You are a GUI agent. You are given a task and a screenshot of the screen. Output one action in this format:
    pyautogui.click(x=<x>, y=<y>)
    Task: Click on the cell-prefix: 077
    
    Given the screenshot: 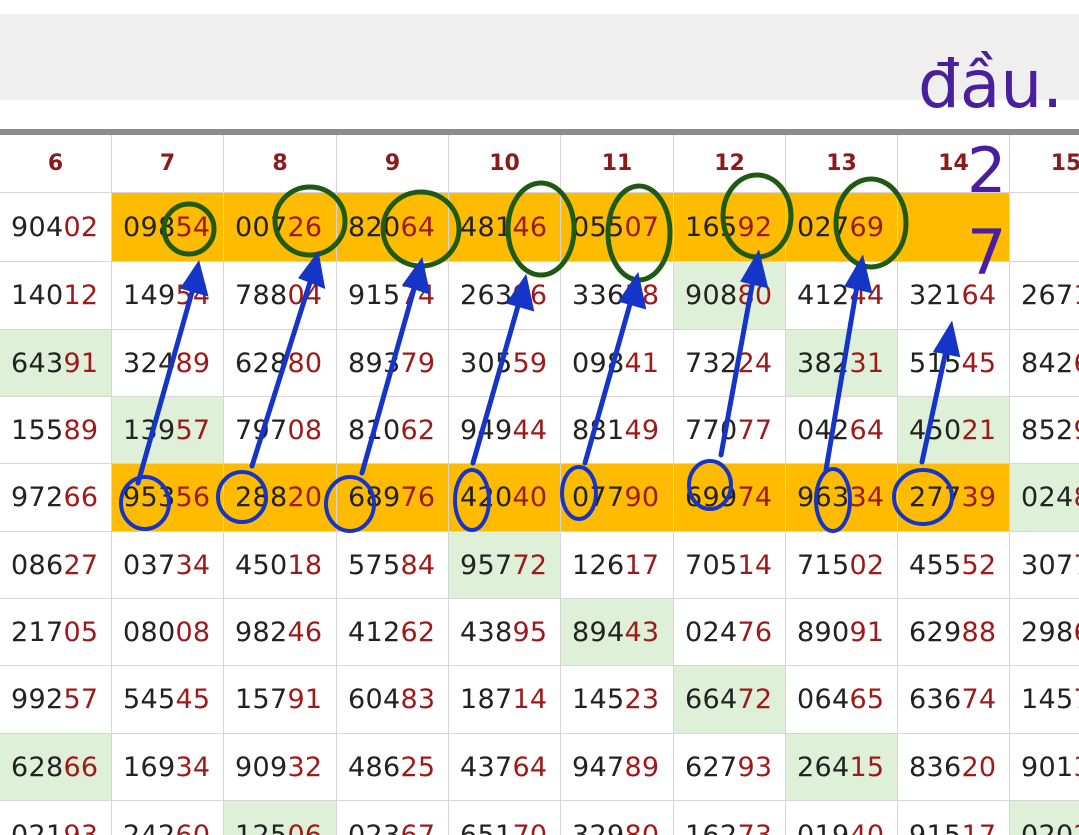 What is the action you would take?
    pyautogui.click(x=598, y=497)
    